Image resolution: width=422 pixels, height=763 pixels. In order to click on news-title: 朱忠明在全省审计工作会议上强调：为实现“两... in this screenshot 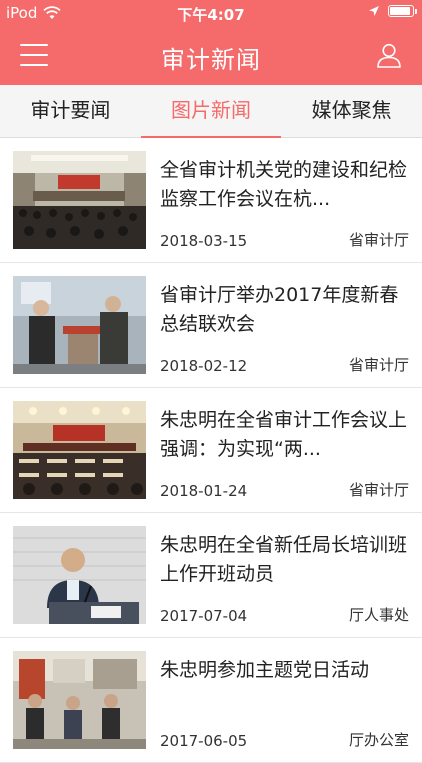, I will do `click(284, 434)`.